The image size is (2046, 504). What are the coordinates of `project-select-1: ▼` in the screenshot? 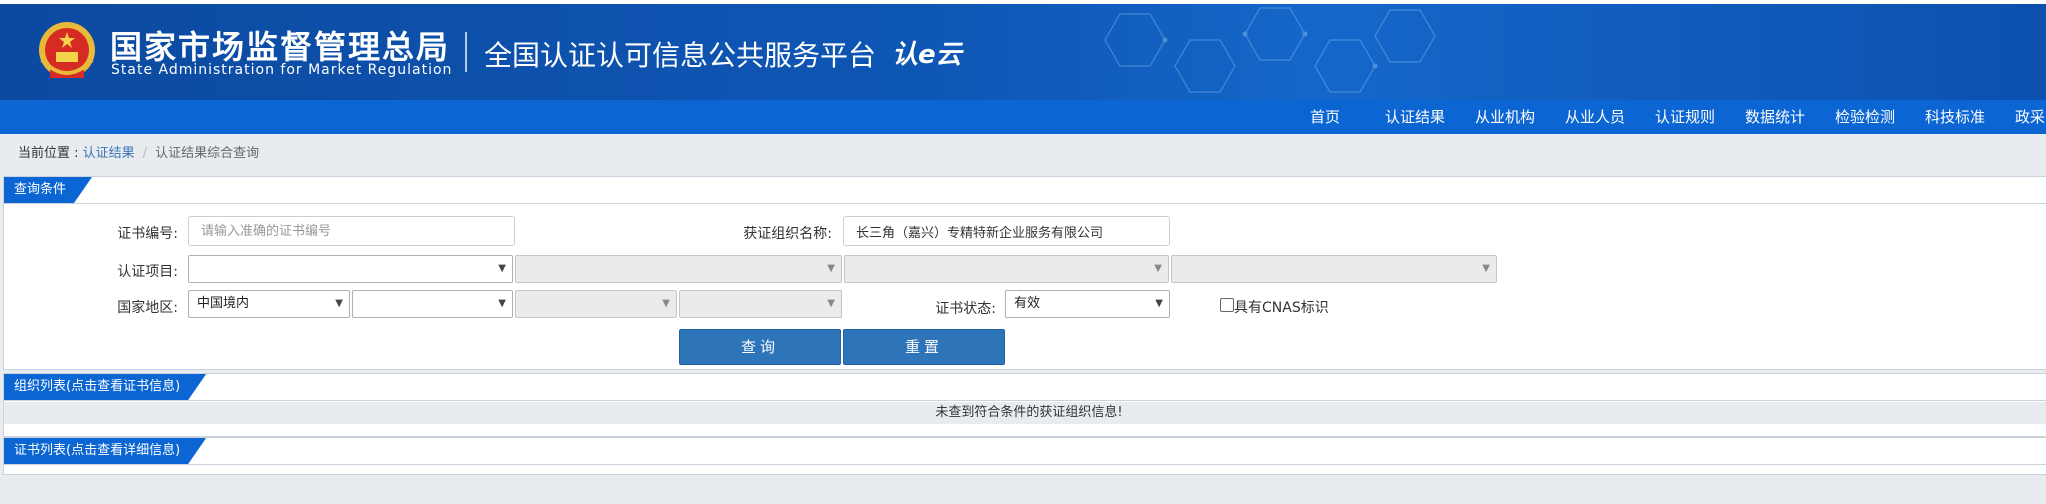 It's located at (350, 269).